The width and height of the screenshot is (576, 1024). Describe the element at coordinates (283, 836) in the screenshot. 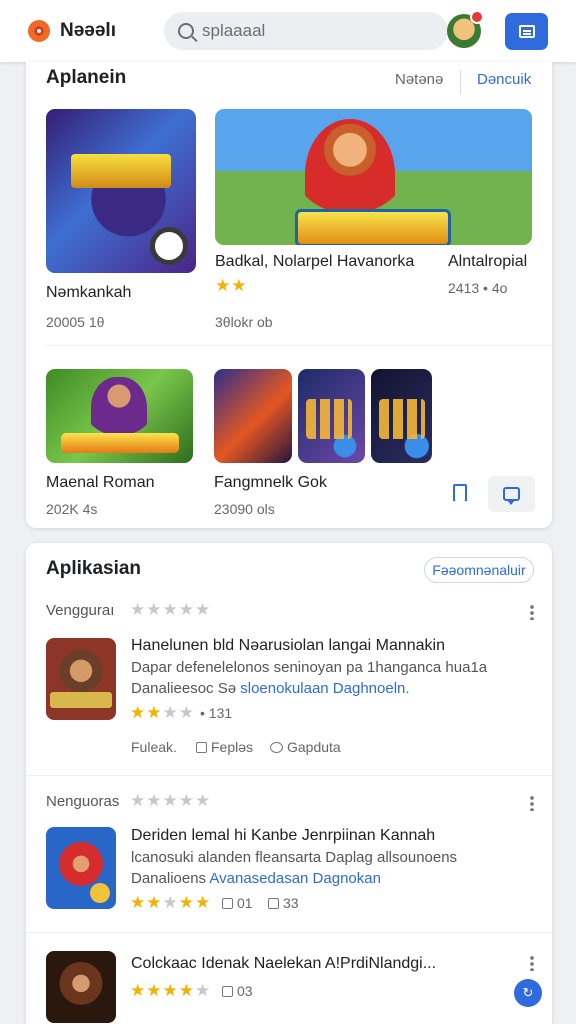

I see `review-title: Deriden lemal hi Kanbe Jenrpiinan Kannah` at that location.